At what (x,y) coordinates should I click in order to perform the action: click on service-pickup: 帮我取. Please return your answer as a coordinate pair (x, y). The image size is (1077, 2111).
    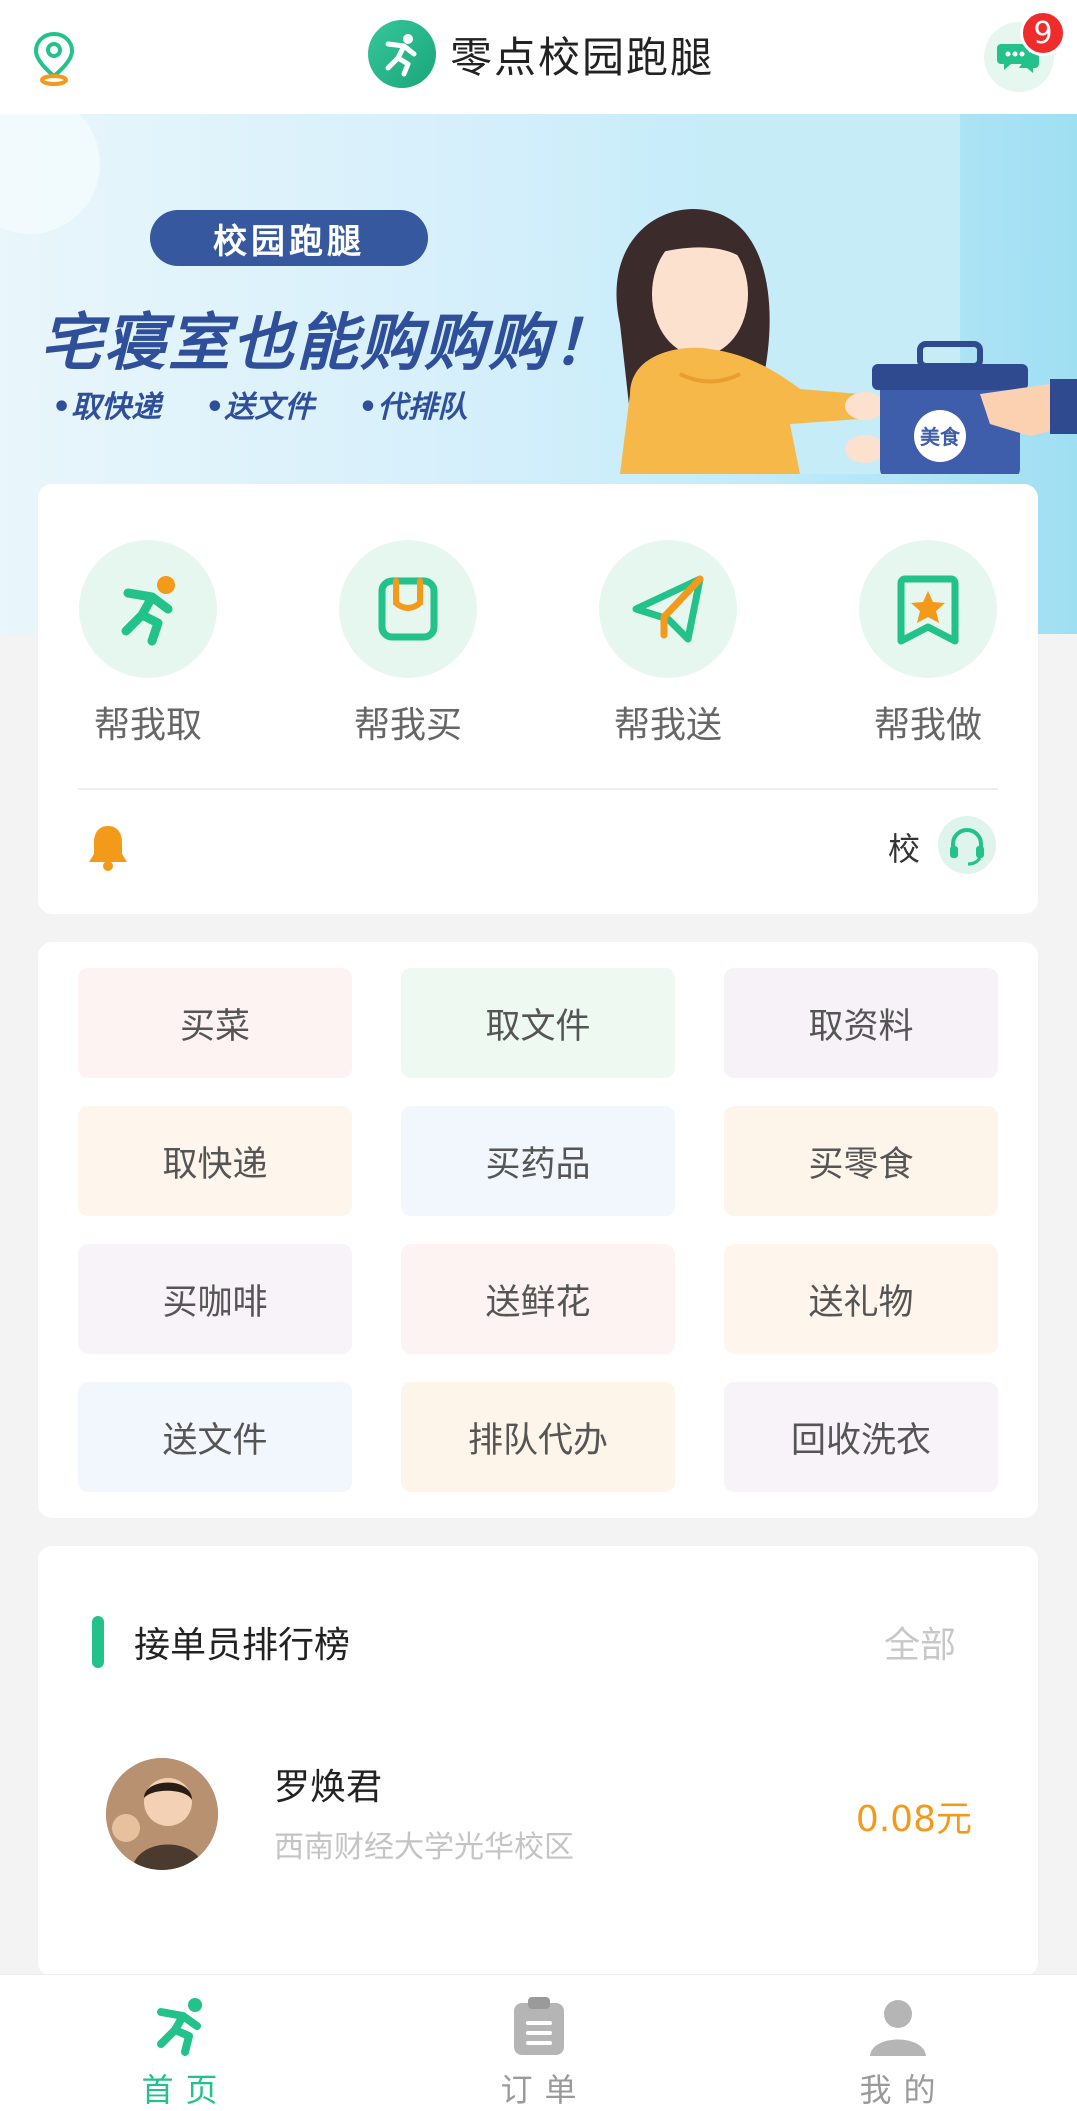
    Looking at the image, I should click on (148, 644).